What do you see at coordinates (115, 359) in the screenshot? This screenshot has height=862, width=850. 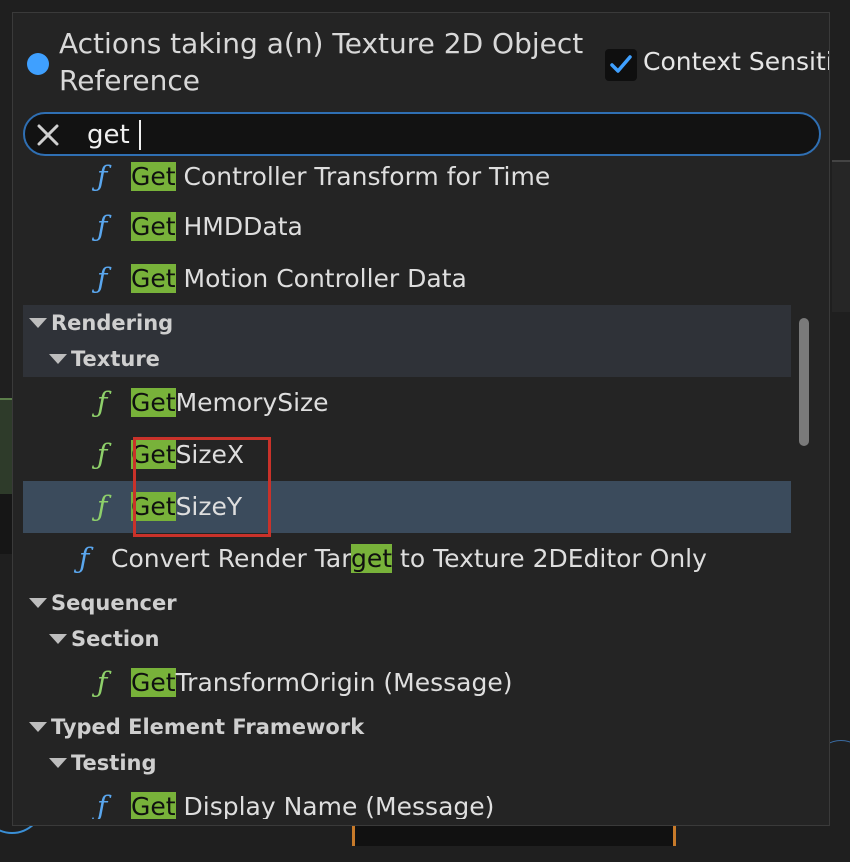 I see `category-label: Texture` at bounding box center [115, 359].